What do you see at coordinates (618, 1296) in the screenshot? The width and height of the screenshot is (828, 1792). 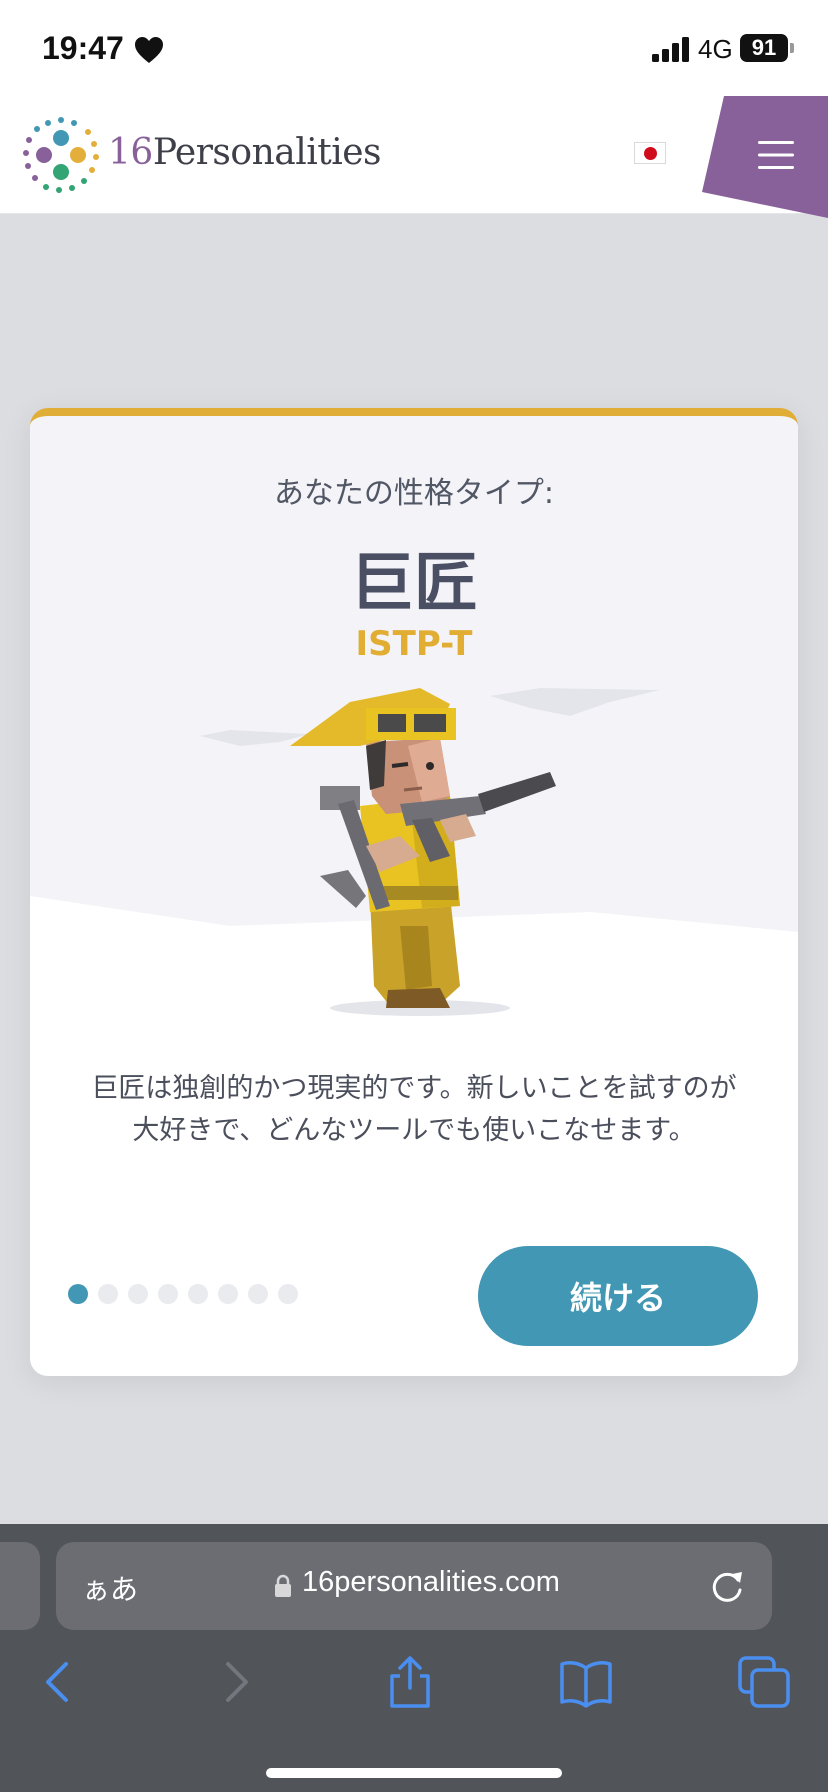 I see `continue-button: 続ける` at bounding box center [618, 1296].